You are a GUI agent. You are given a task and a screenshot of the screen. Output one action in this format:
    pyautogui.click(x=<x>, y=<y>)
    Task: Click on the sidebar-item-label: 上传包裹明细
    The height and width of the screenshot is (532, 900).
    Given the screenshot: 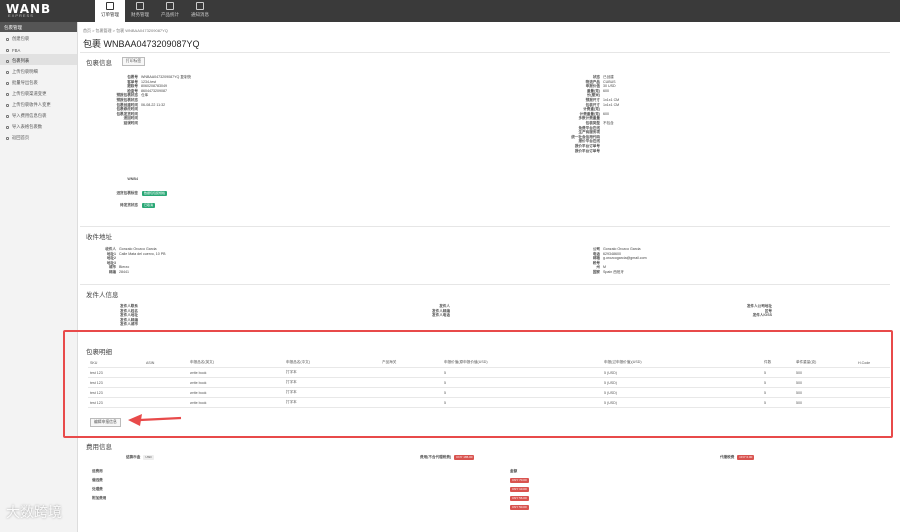 What is the action you would take?
    pyautogui.click(x=25, y=71)
    